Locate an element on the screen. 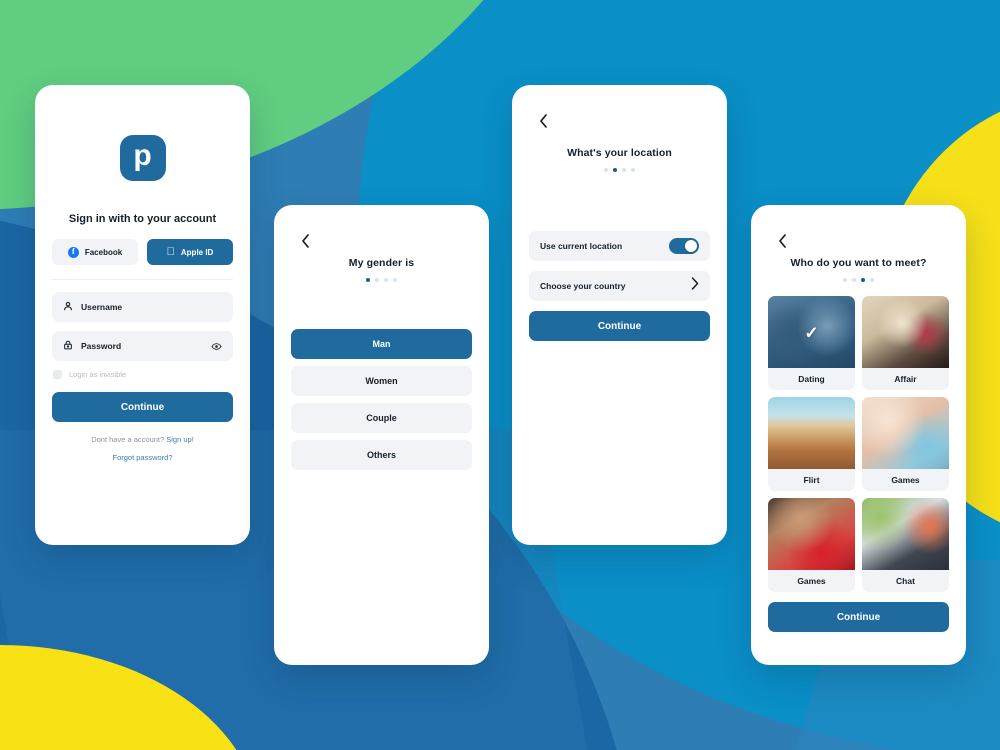  meet-back-button is located at coordinates (782, 241).